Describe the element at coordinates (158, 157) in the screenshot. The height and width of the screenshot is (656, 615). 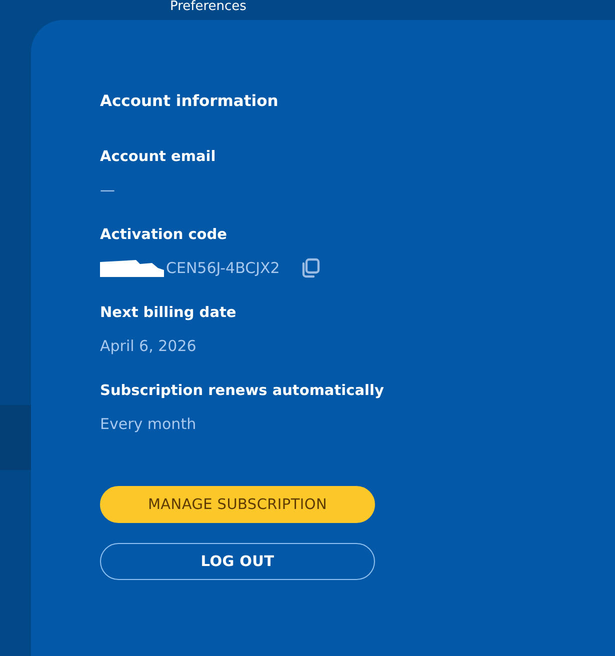
I see `field-label: Account email` at that location.